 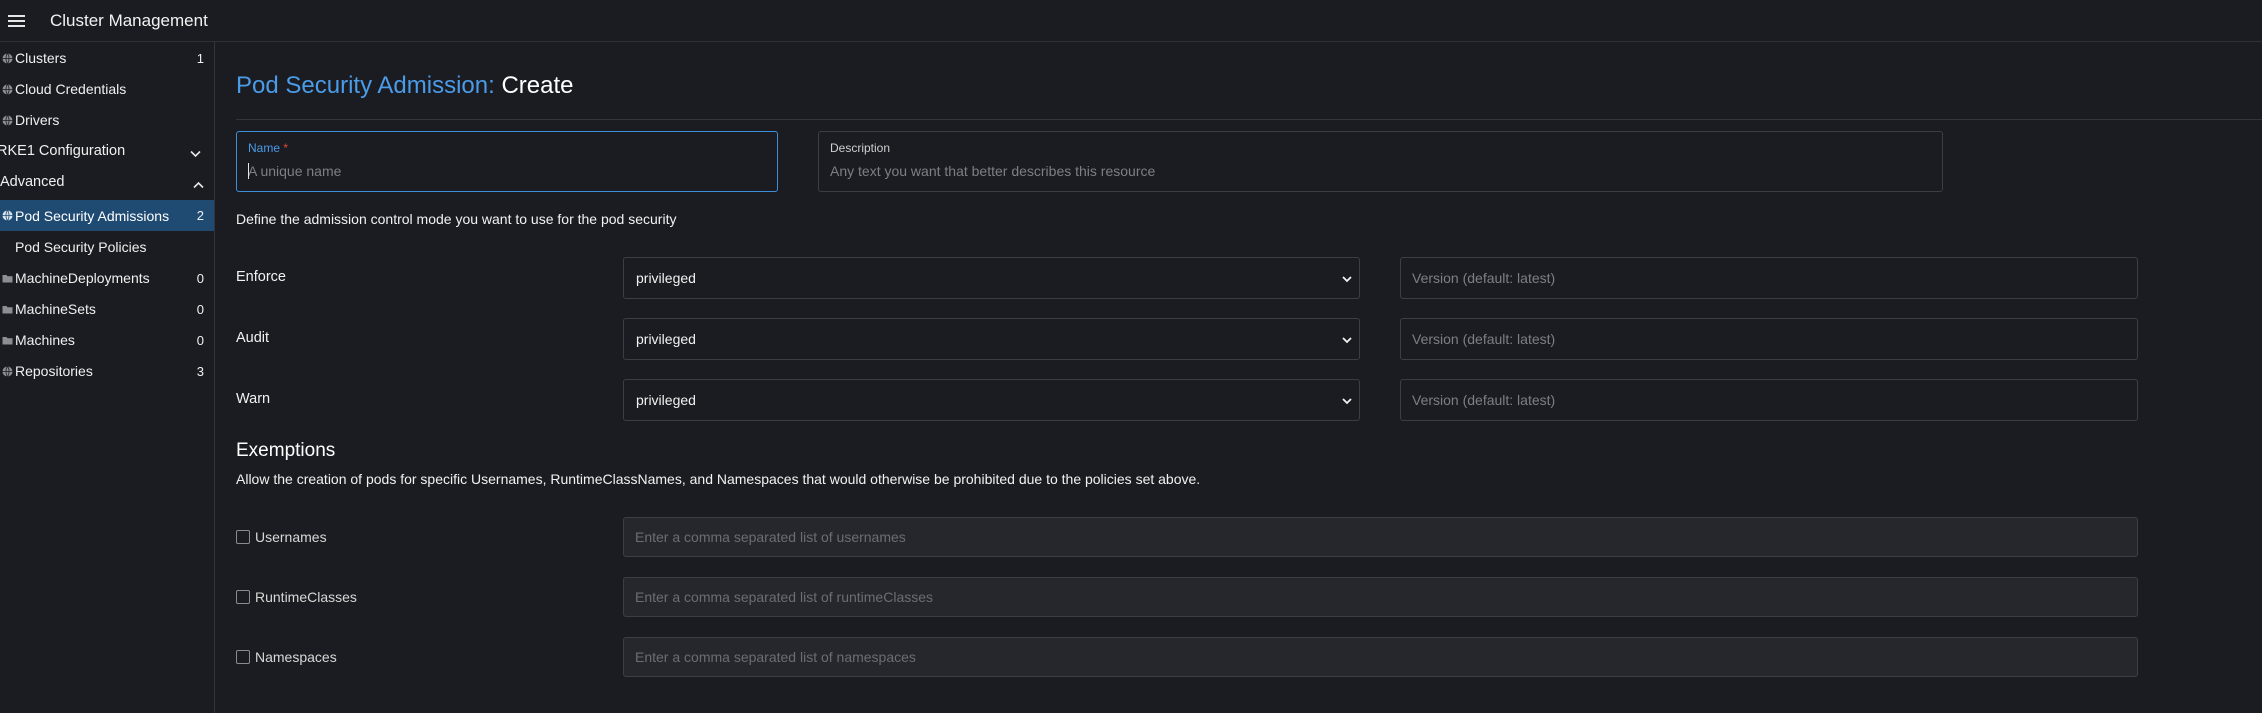 What do you see at coordinates (41, 58) in the screenshot?
I see `sidebar-item-label: Clusters` at bounding box center [41, 58].